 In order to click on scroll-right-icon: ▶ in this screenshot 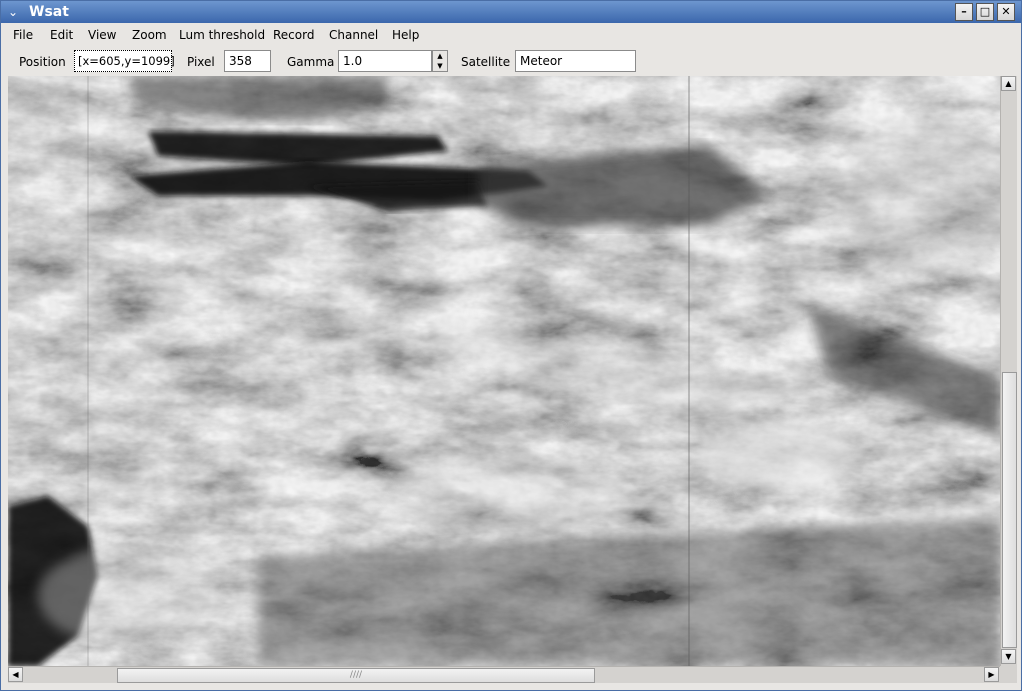, I will do `click(991, 674)`.